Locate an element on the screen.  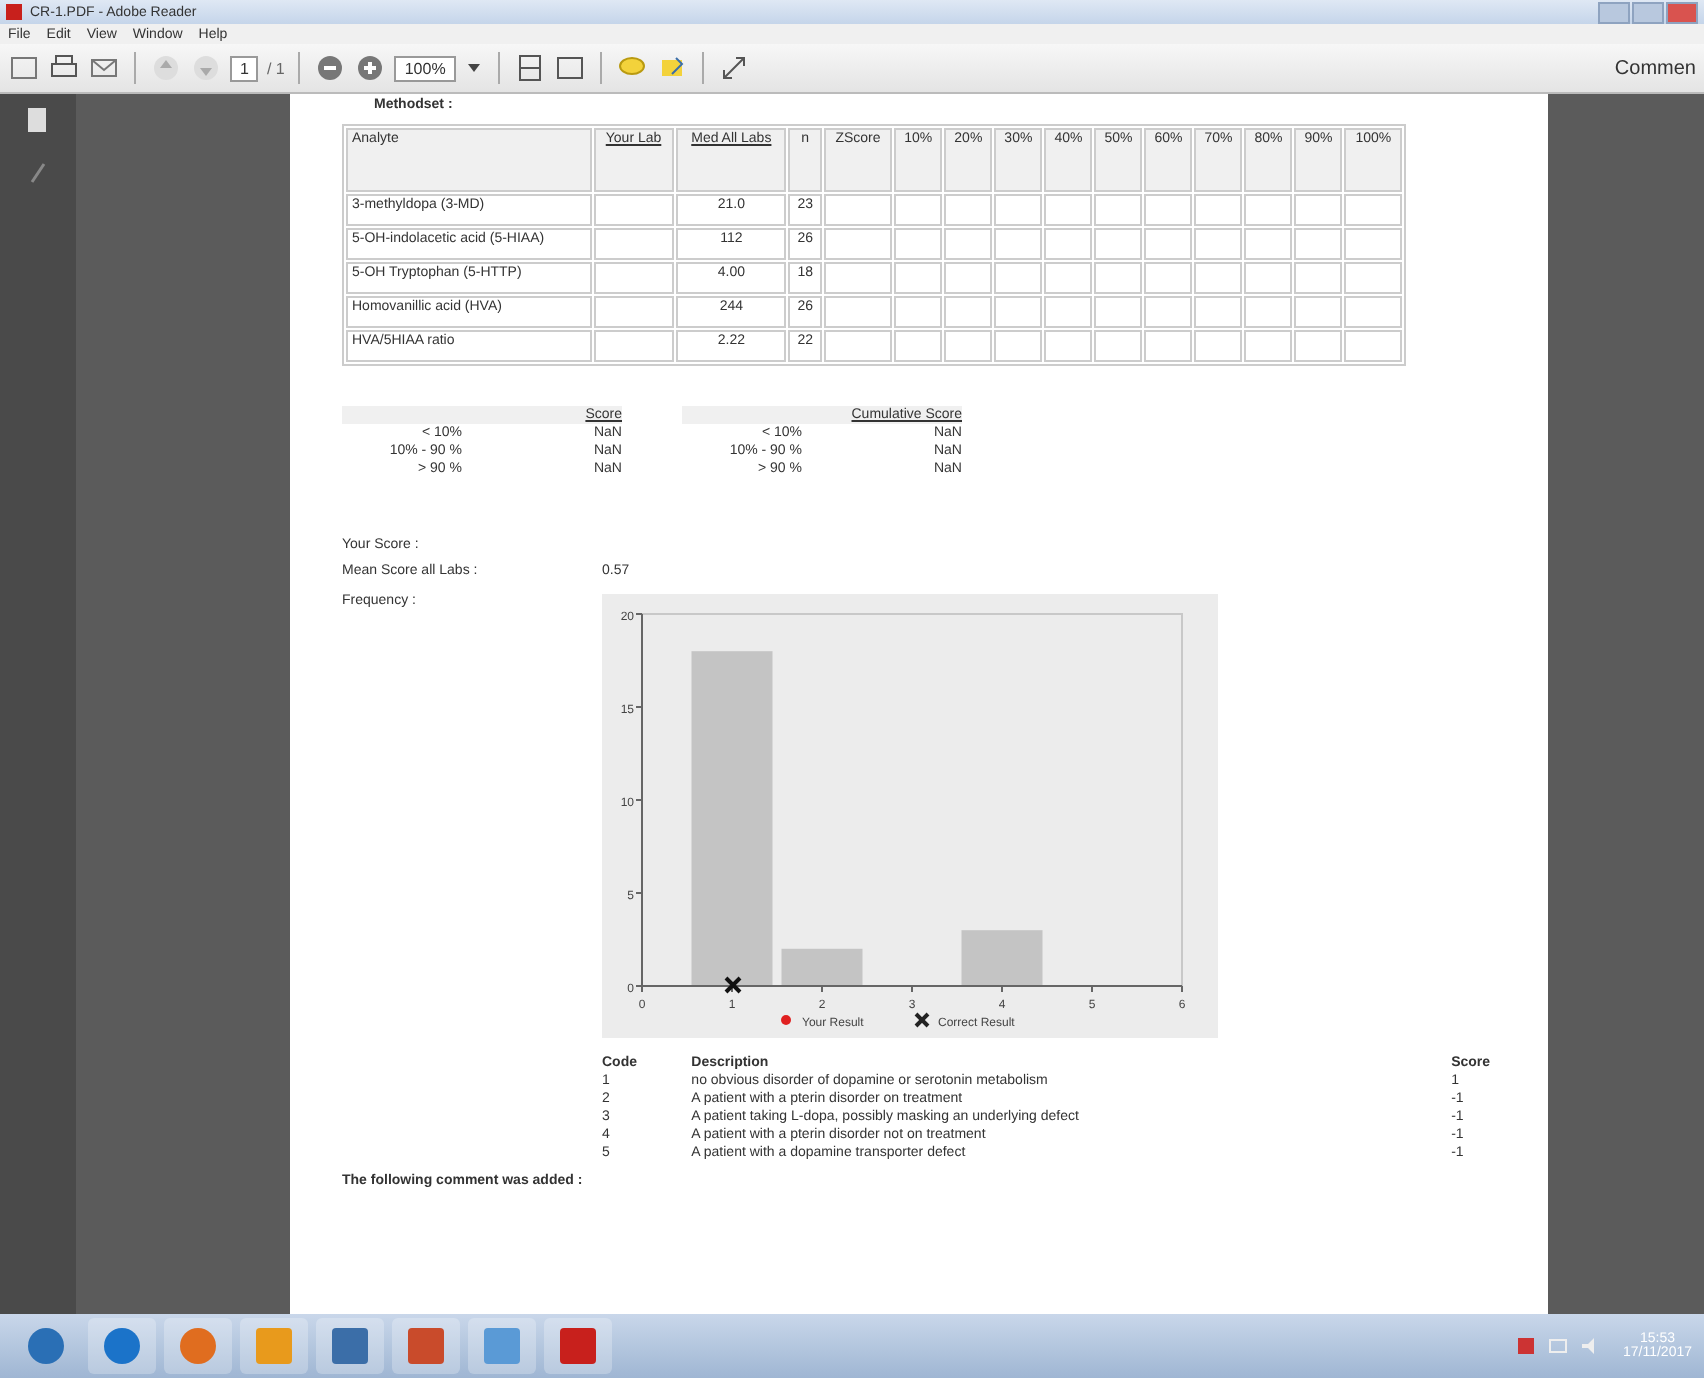
maximize-button is located at coordinates (1648, 12).